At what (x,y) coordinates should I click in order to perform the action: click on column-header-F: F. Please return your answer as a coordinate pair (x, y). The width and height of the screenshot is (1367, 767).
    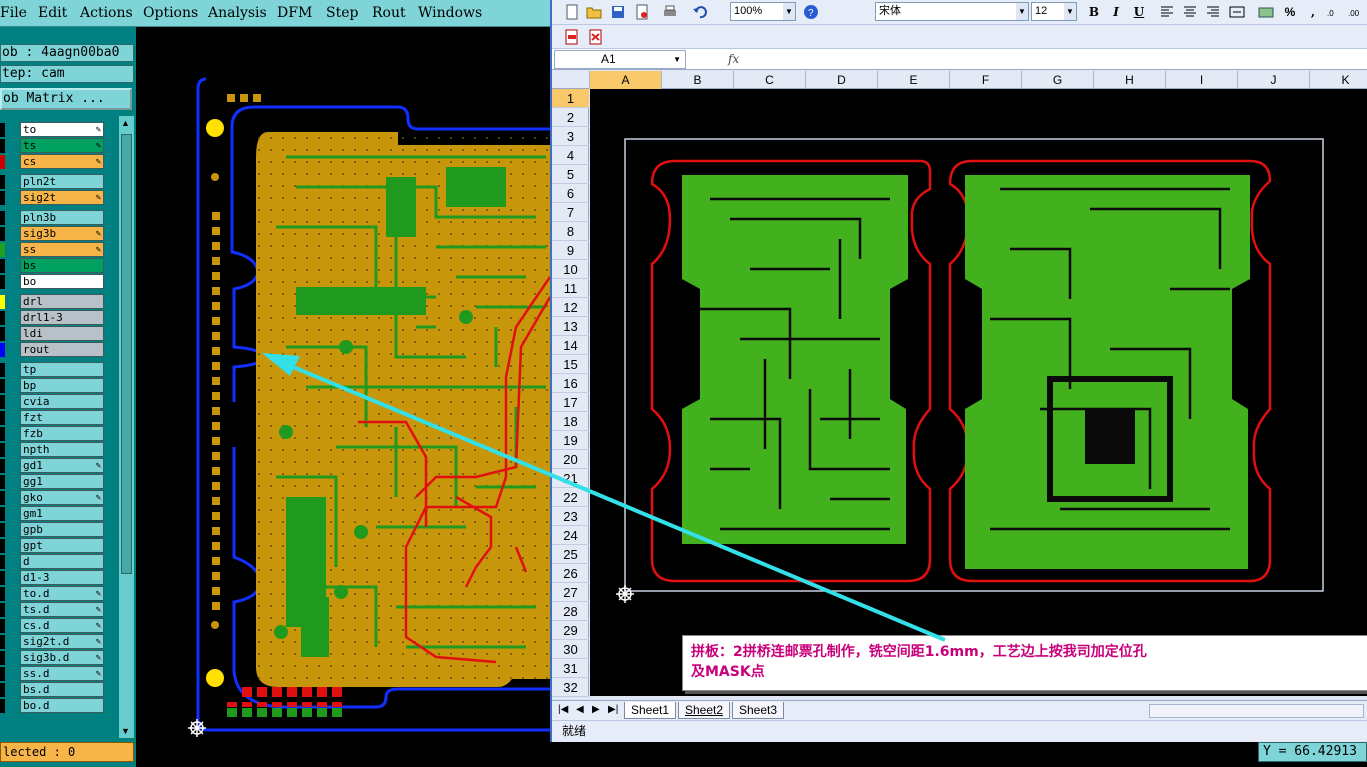
    Looking at the image, I should click on (986, 80).